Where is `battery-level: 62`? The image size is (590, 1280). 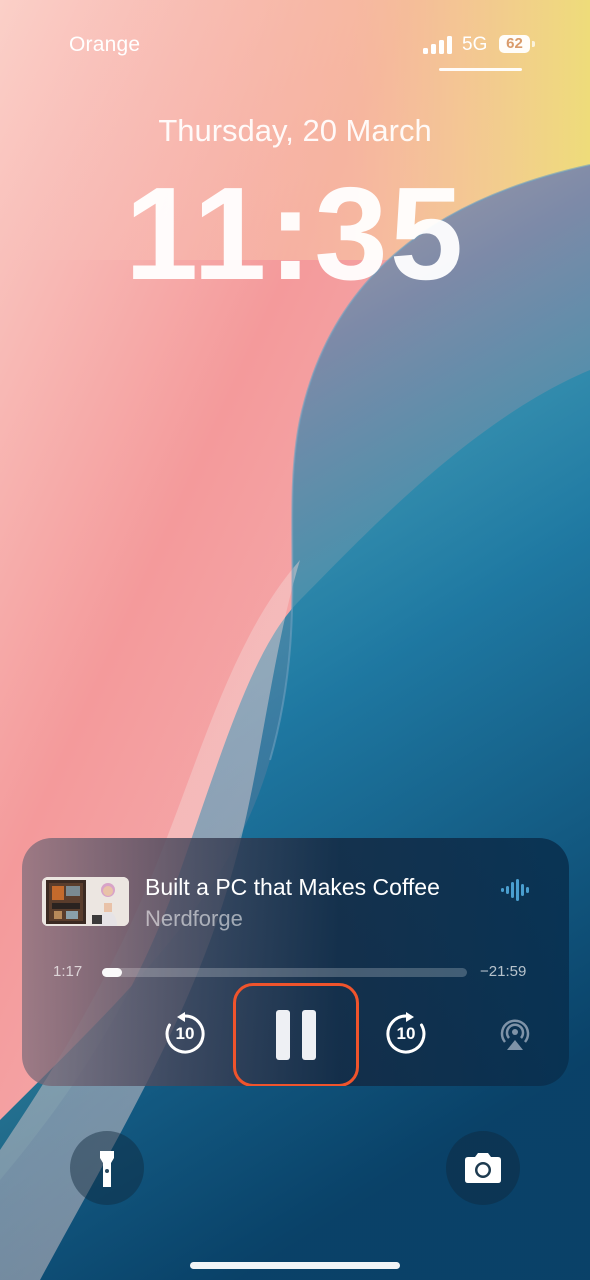 battery-level: 62 is located at coordinates (514, 44).